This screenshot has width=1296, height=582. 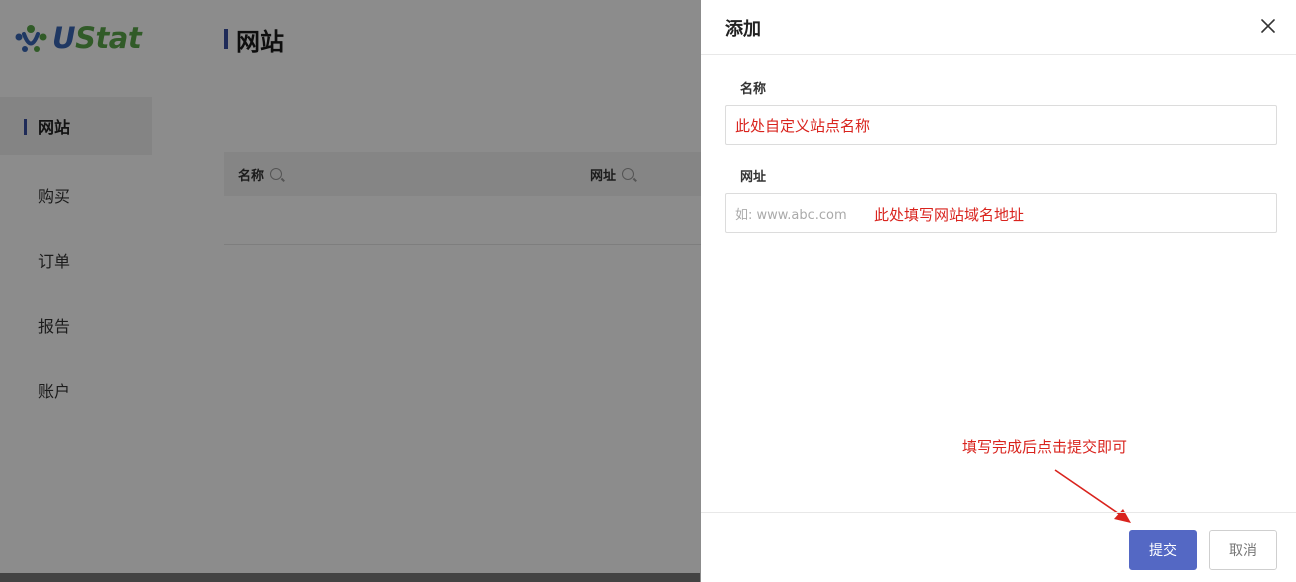 I want to click on submit-button: 提交, so click(x=1163, y=550).